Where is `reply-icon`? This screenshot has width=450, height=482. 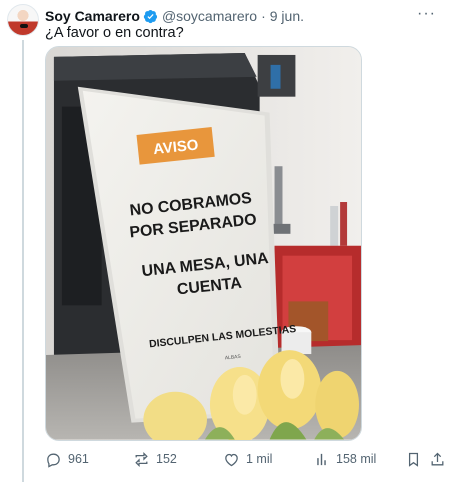 reply-icon is located at coordinates (53, 460).